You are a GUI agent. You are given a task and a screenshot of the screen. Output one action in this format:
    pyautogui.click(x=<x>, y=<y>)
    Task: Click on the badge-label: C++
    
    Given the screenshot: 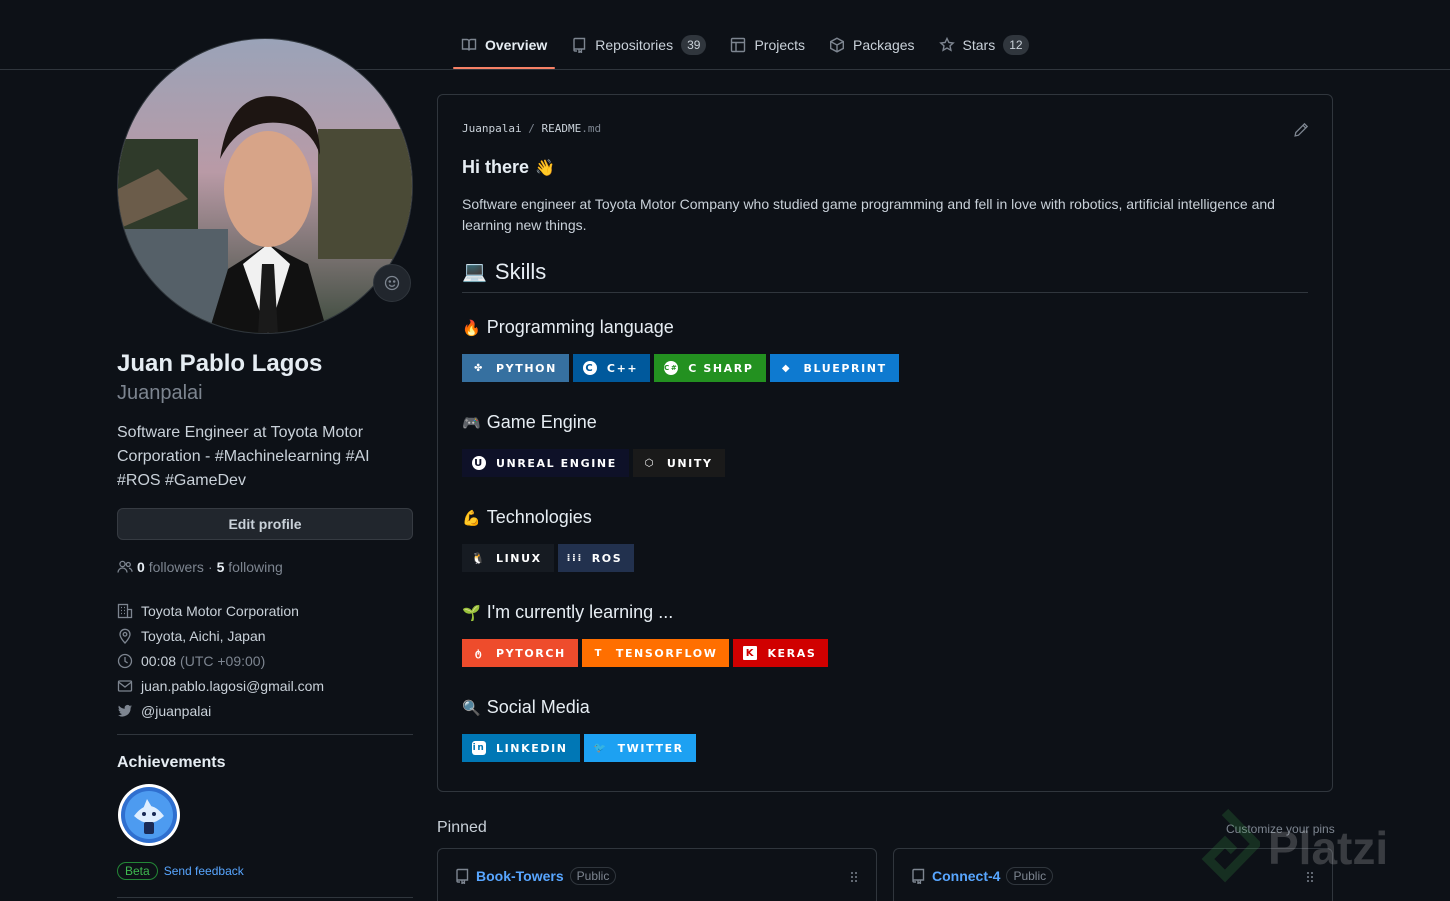 What is the action you would take?
    pyautogui.click(x=622, y=368)
    